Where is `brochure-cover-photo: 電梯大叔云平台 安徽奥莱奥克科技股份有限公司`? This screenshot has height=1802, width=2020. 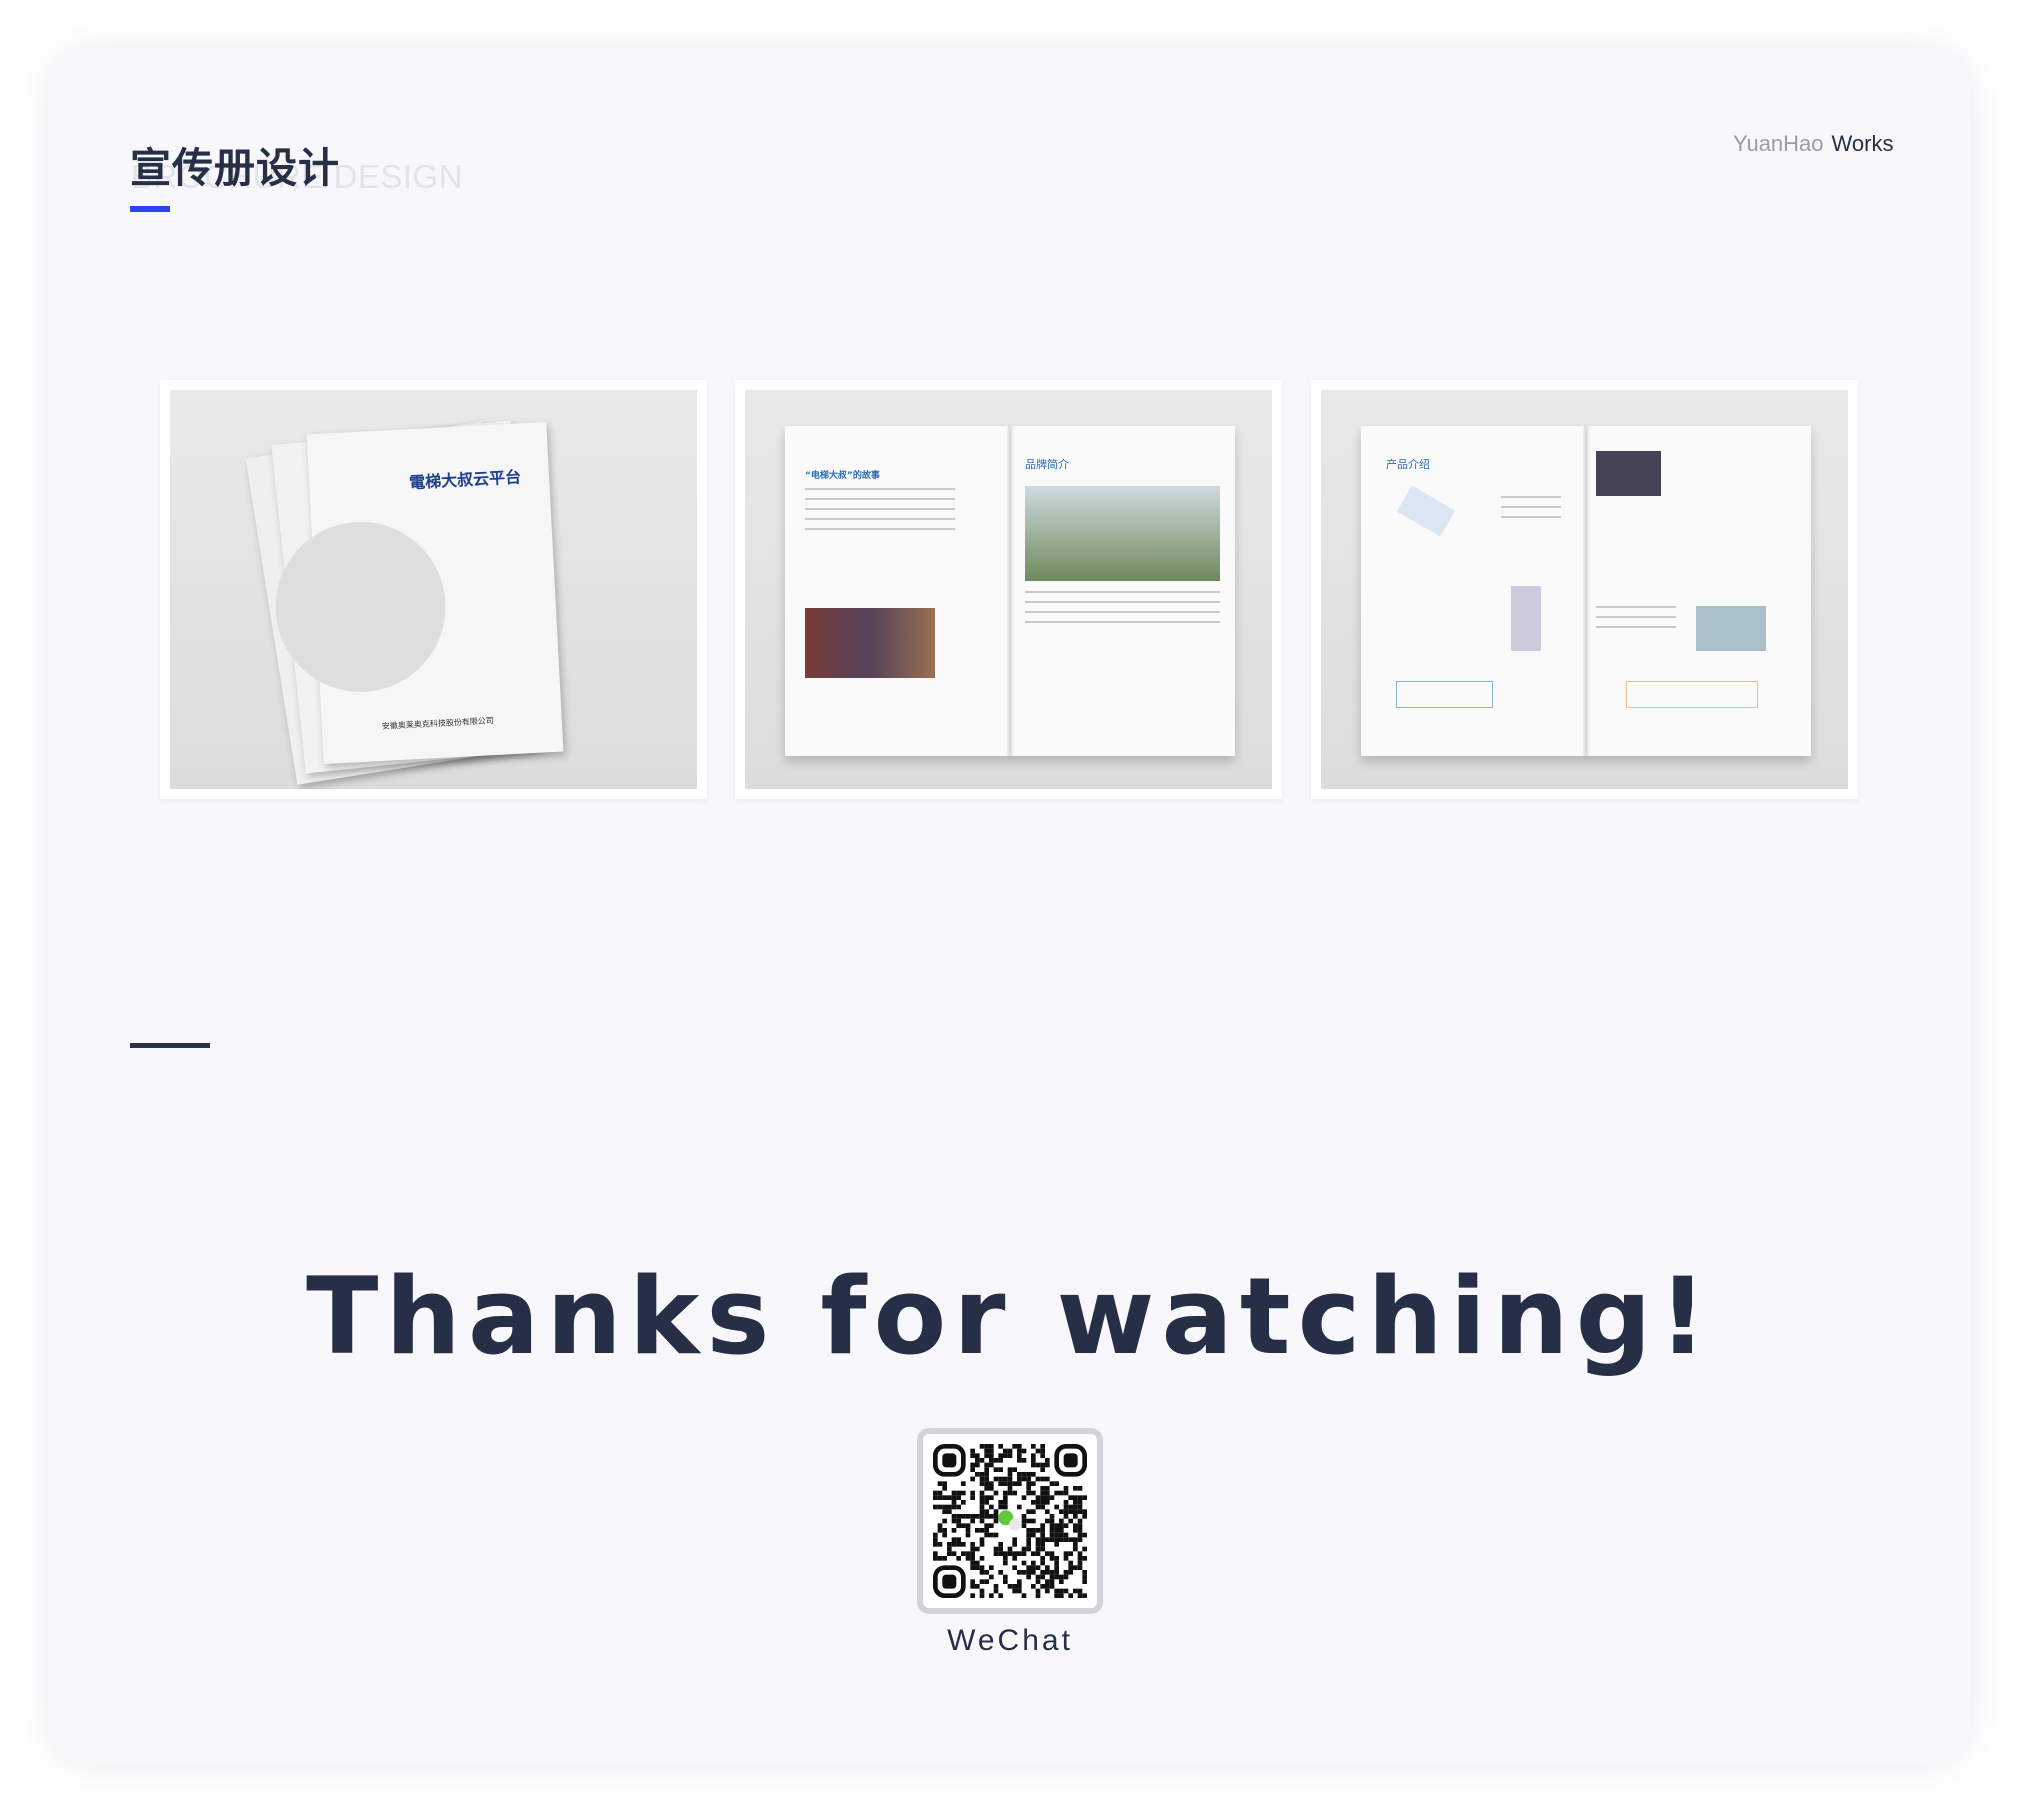 brochure-cover-photo: 電梯大叔云平台 安徽奥莱奥克科技股份有限公司 is located at coordinates (433, 589).